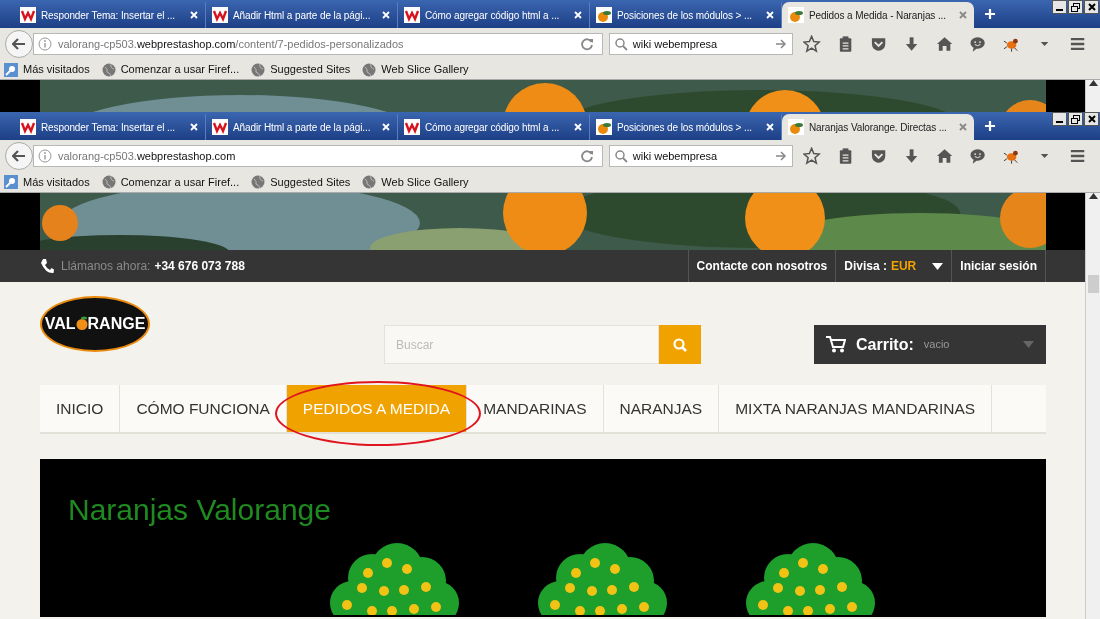  I want to click on address-bar: valorang-cp503.webprestashop.com/content/7-pedidos-personalizados, so click(318, 44).